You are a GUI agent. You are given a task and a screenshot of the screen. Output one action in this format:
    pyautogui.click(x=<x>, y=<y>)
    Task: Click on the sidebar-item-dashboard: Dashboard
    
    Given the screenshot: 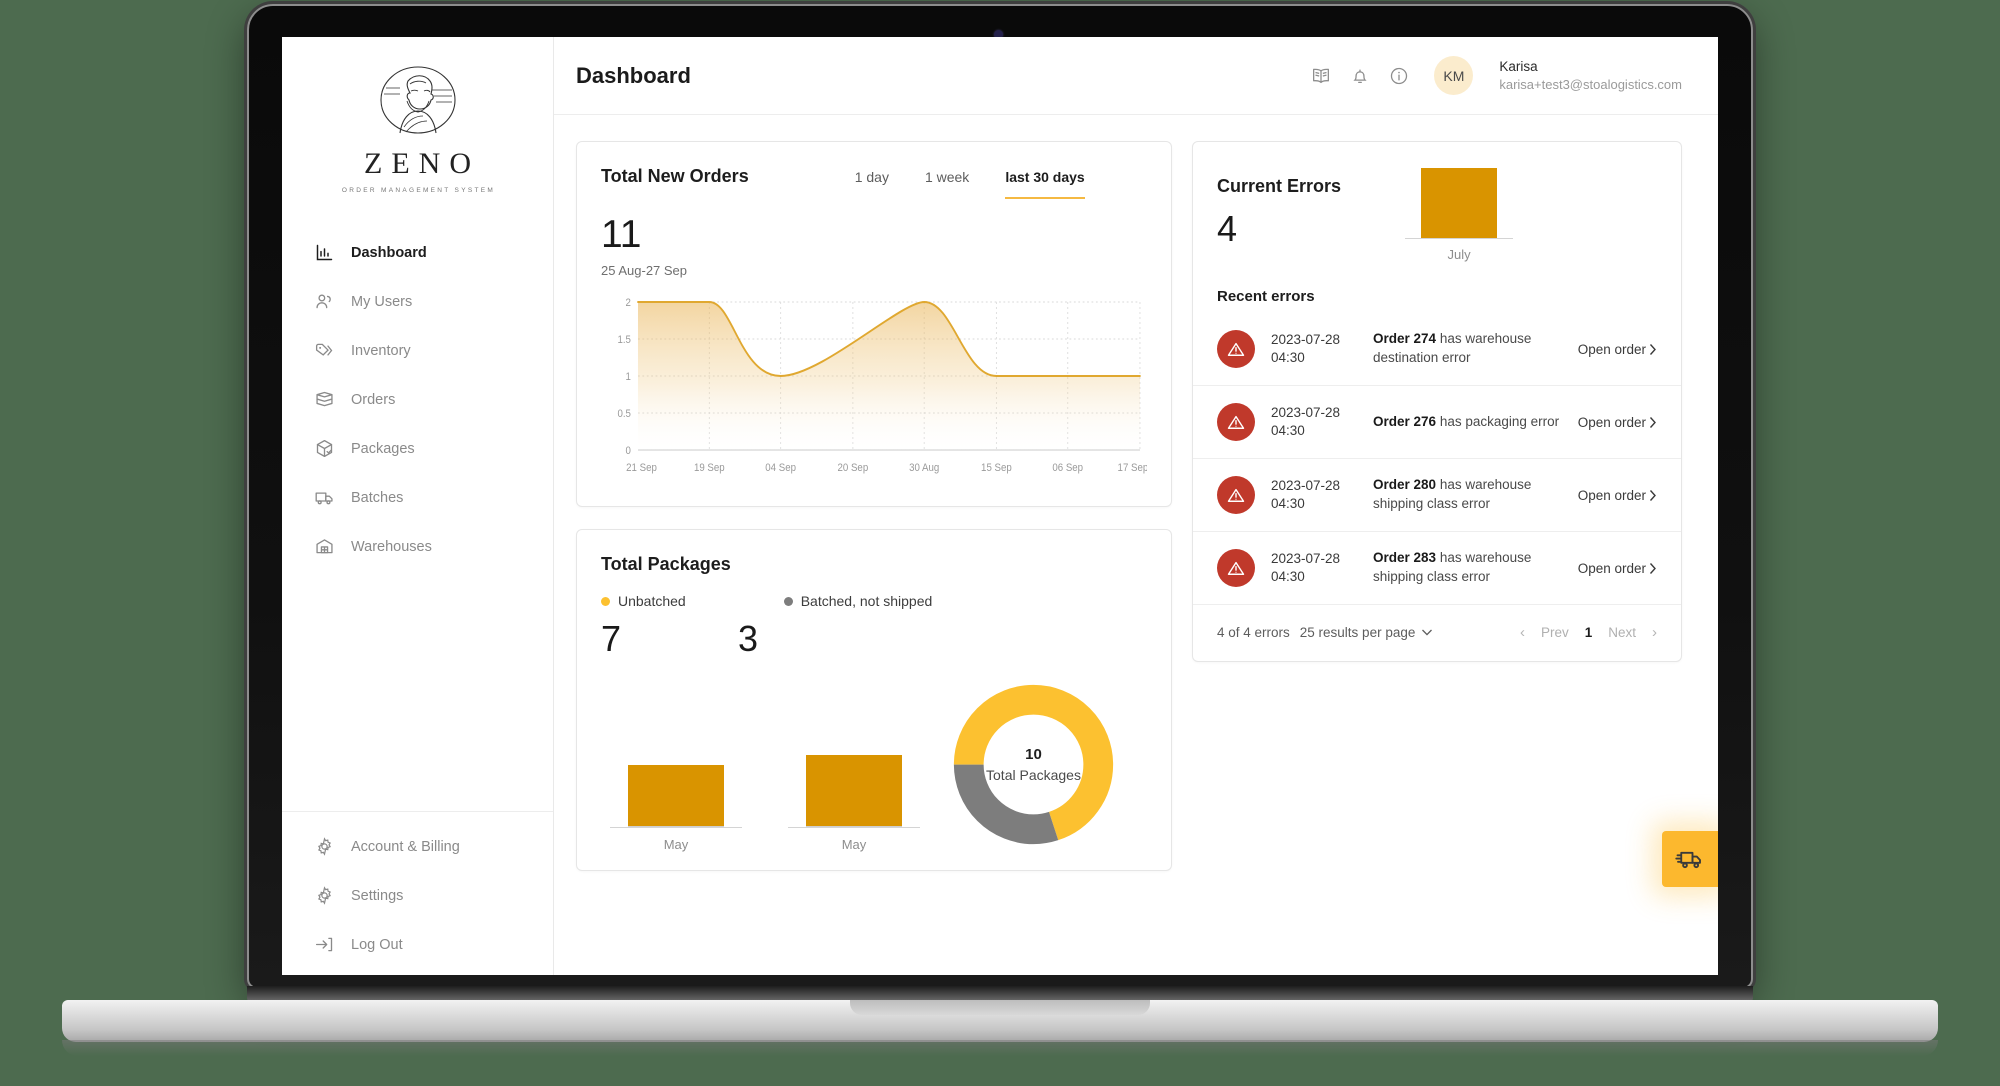 What is the action you would take?
    pyautogui.click(x=417, y=252)
    